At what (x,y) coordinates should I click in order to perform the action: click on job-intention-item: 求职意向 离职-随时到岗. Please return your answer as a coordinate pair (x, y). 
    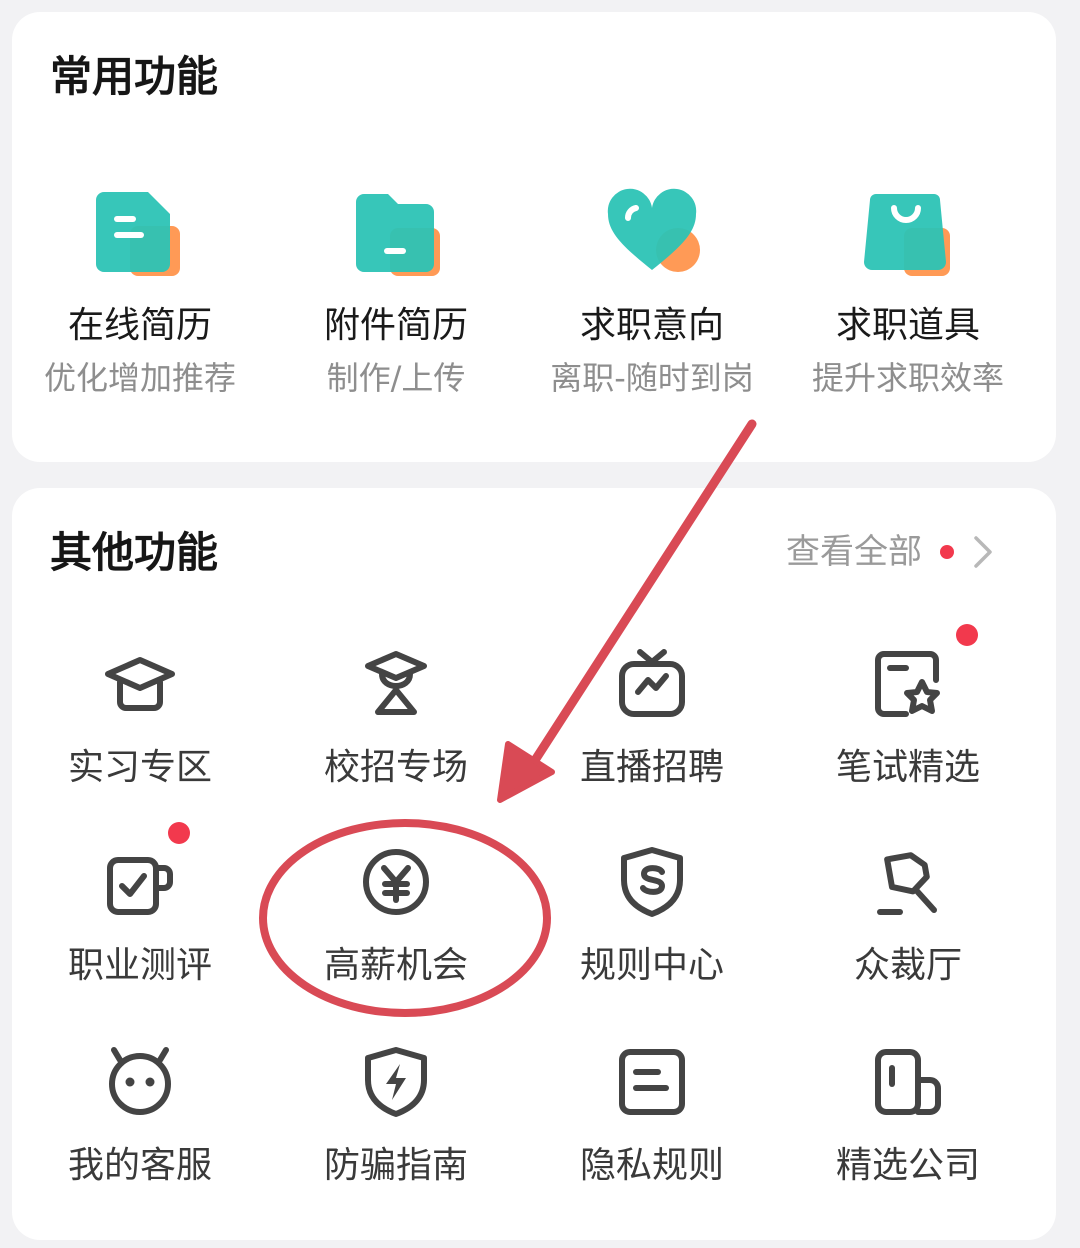
    Looking at the image, I should click on (652, 289).